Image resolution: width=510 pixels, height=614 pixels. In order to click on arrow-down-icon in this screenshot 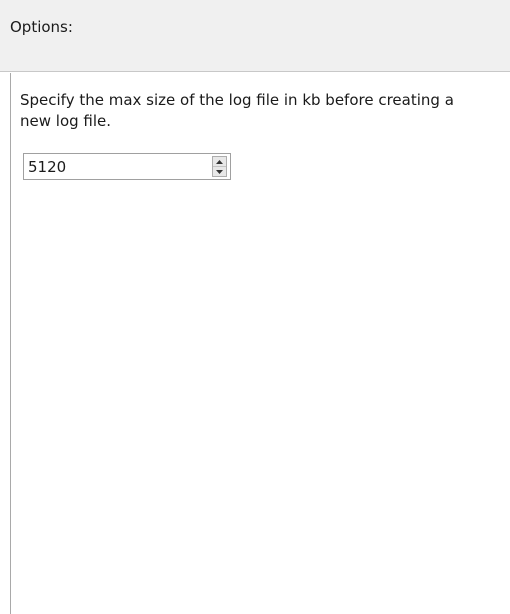, I will do `click(219, 171)`.